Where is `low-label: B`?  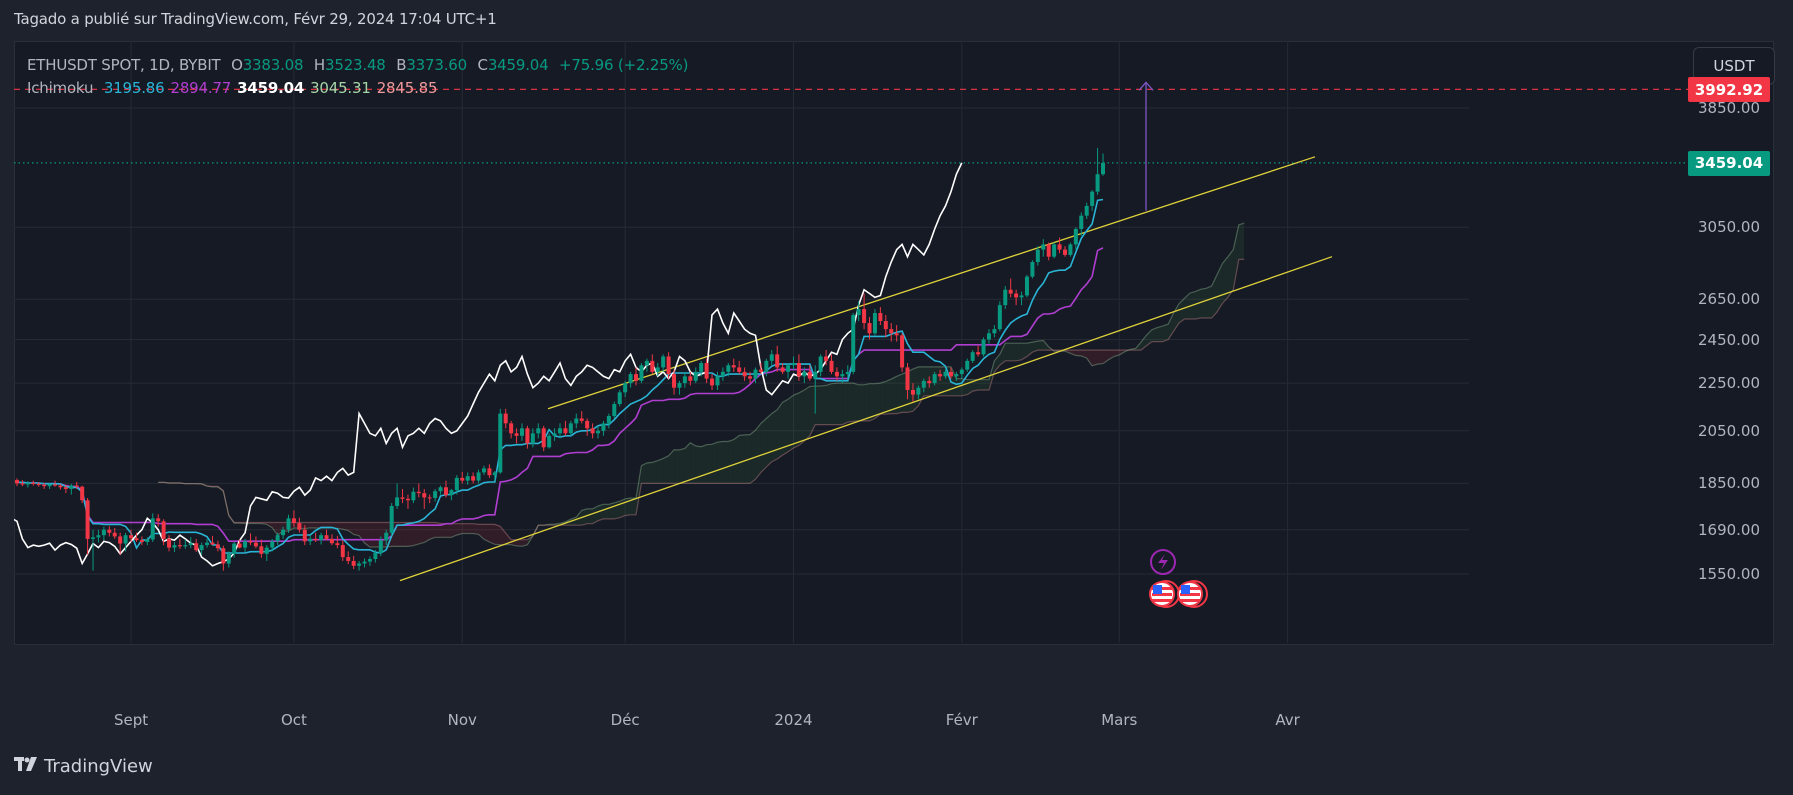
low-label: B is located at coordinates (401, 65).